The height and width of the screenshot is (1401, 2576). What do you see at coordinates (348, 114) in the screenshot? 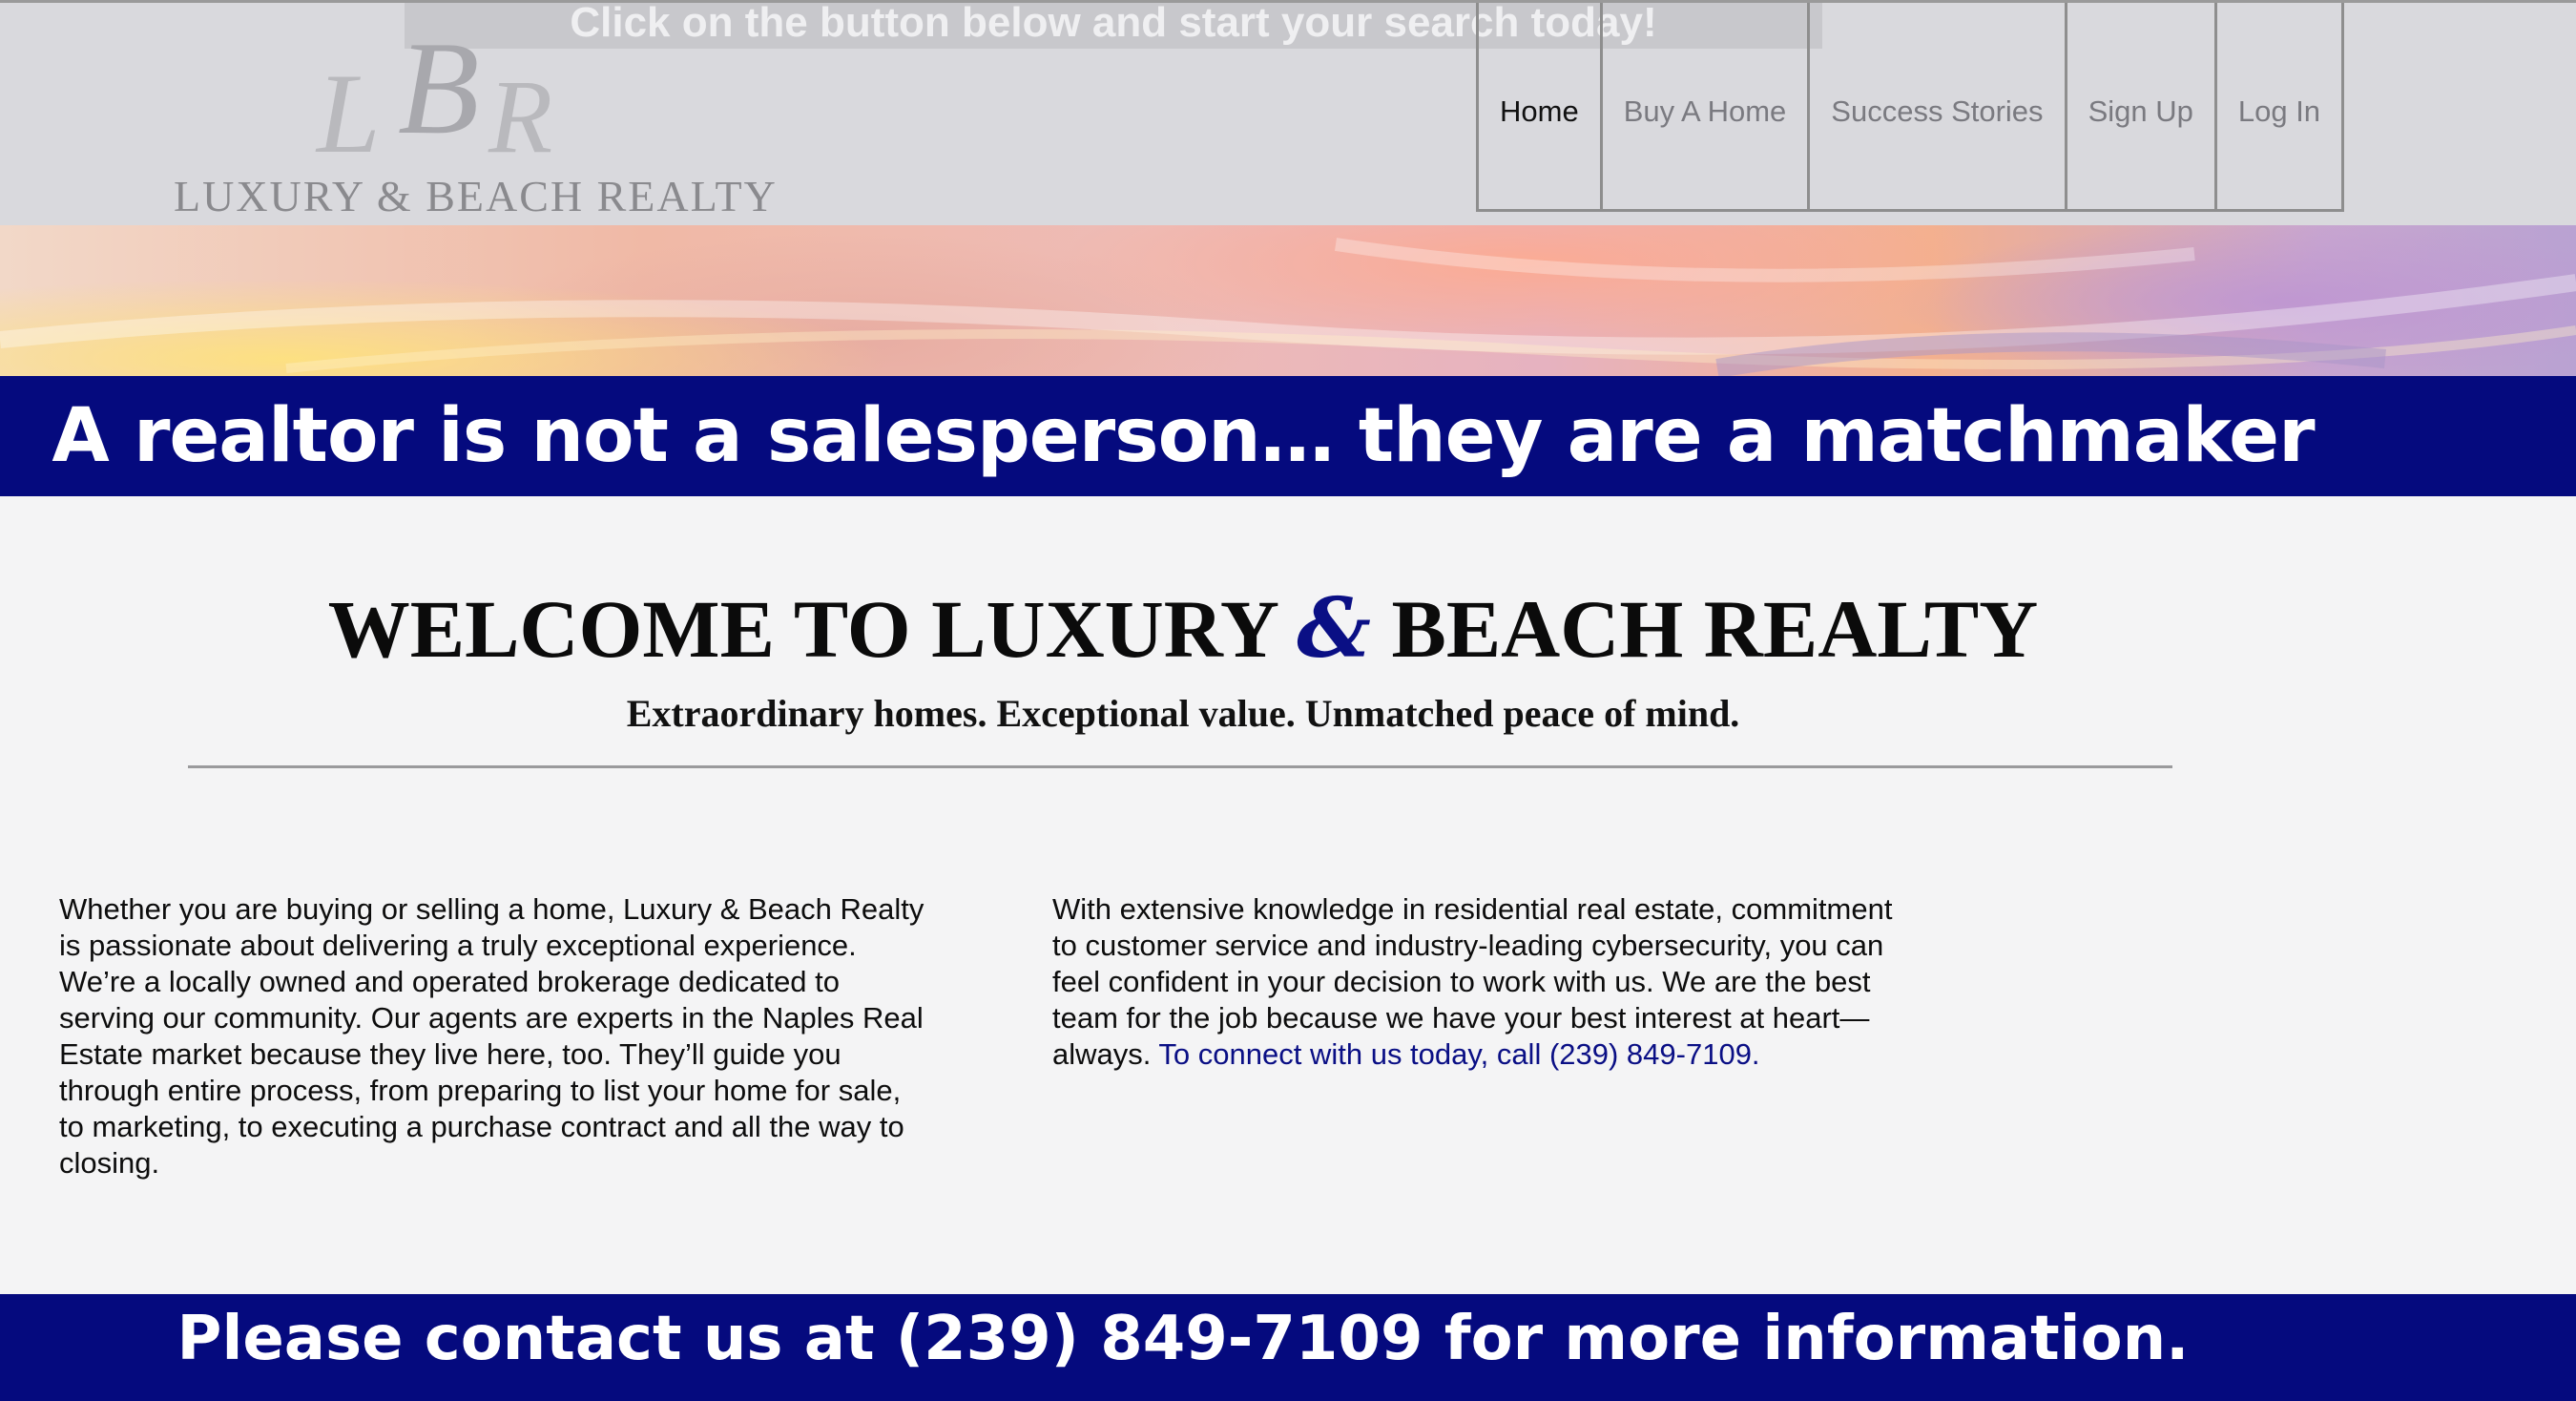
I see `logo-monogram-l: L` at bounding box center [348, 114].